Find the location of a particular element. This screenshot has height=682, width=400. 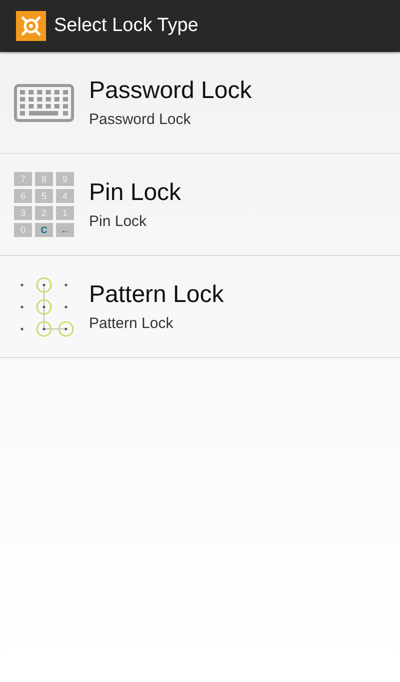

item-subtitle: Password Lock is located at coordinates (140, 119).